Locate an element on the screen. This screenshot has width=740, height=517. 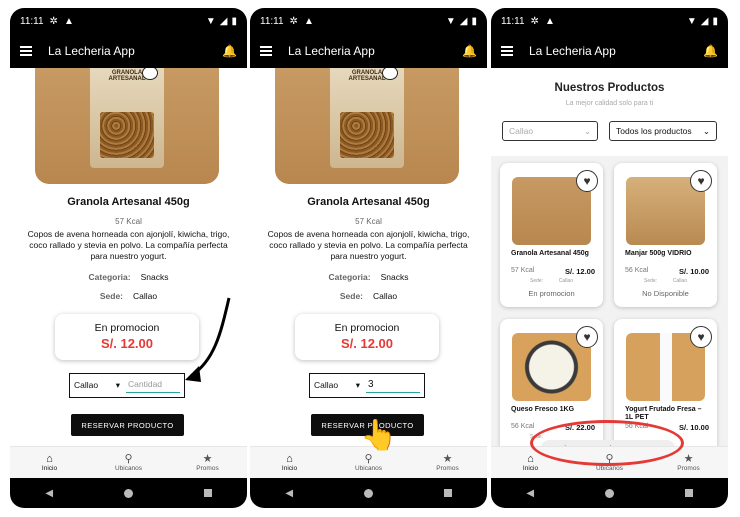
product-image: GRANOLA ARTESANAL is located at coordinates (127, 126).